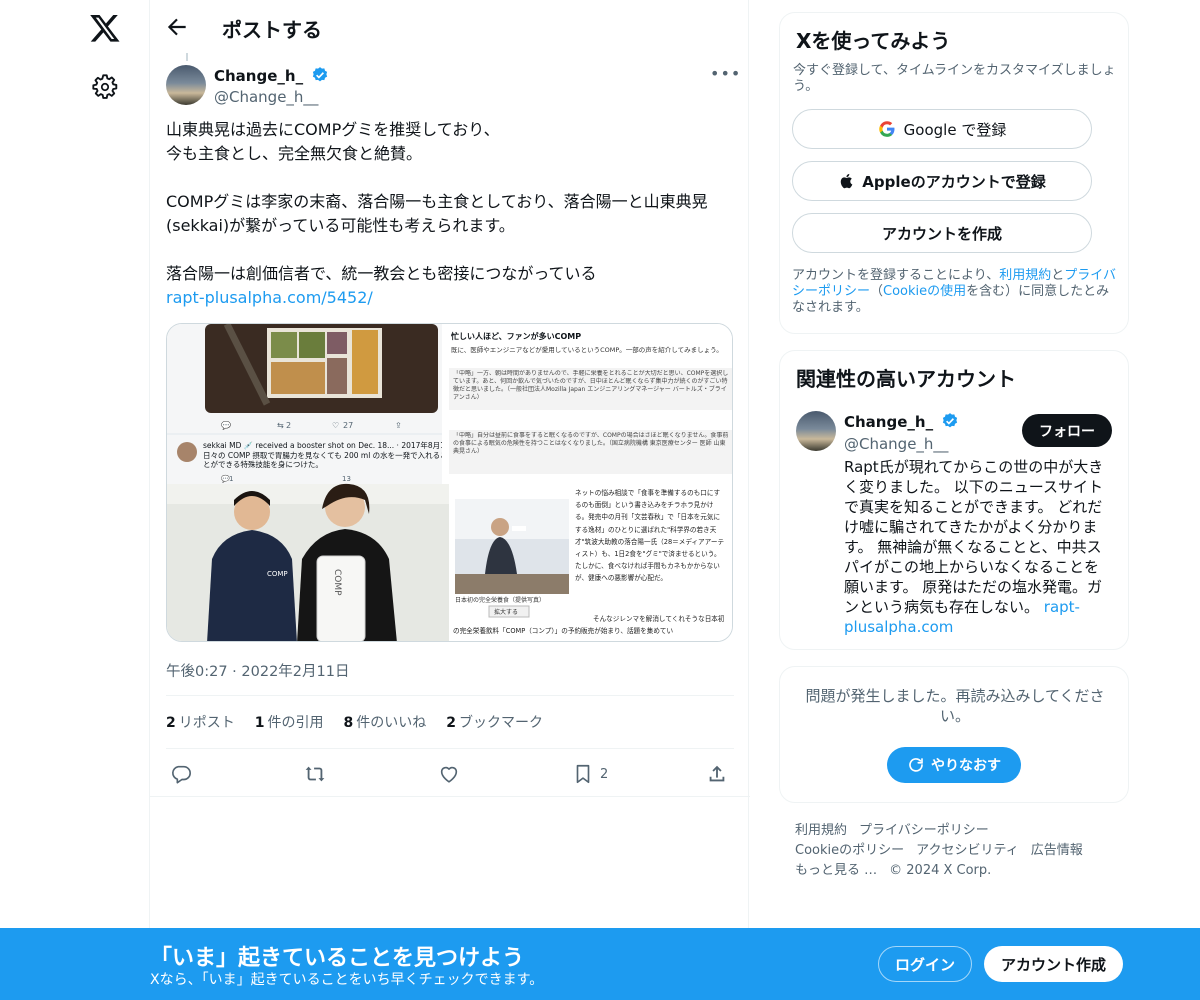 The image size is (1200, 1000). I want to click on thread-line, so click(187, 57).